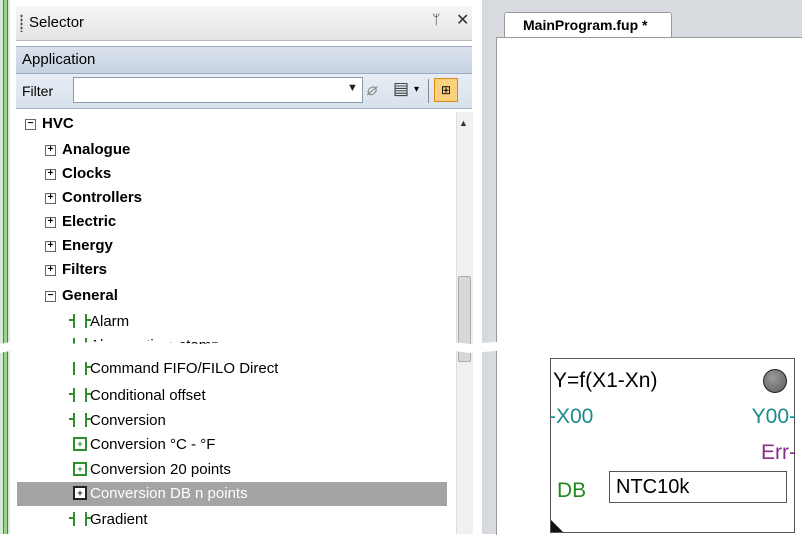 The image size is (802, 535). I want to click on tab-mainprogram: MainProgram.fup *, so click(588, 25).